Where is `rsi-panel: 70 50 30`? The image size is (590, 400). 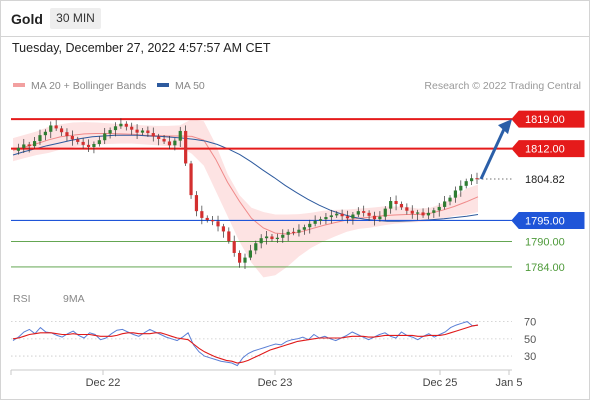 rsi-panel: 70 50 30 is located at coordinates (273, 342).